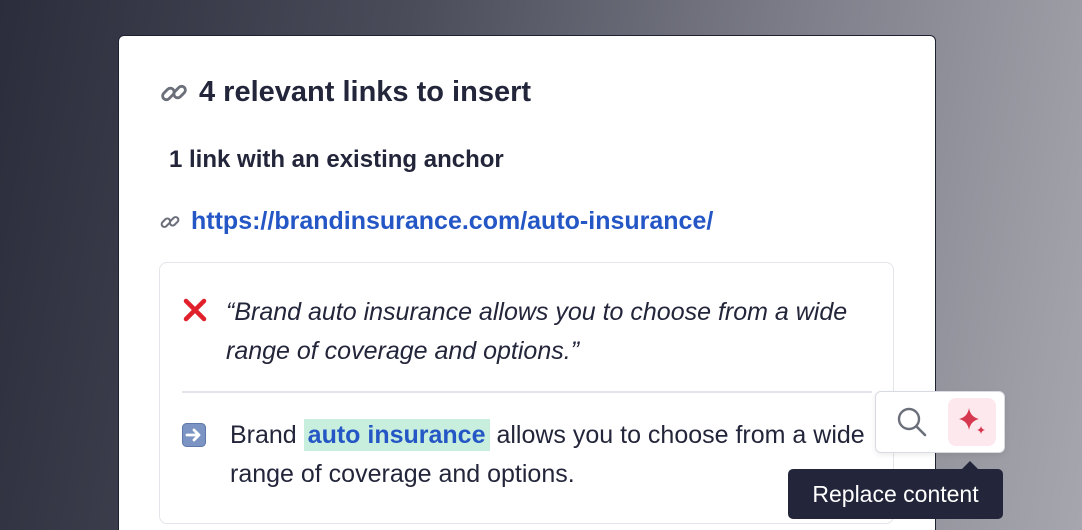 The image size is (1082, 530). What do you see at coordinates (336, 159) in the screenshot?
I see `anchor-count-label: 1 link with an existing anchor` at bounding box center [336, 159].